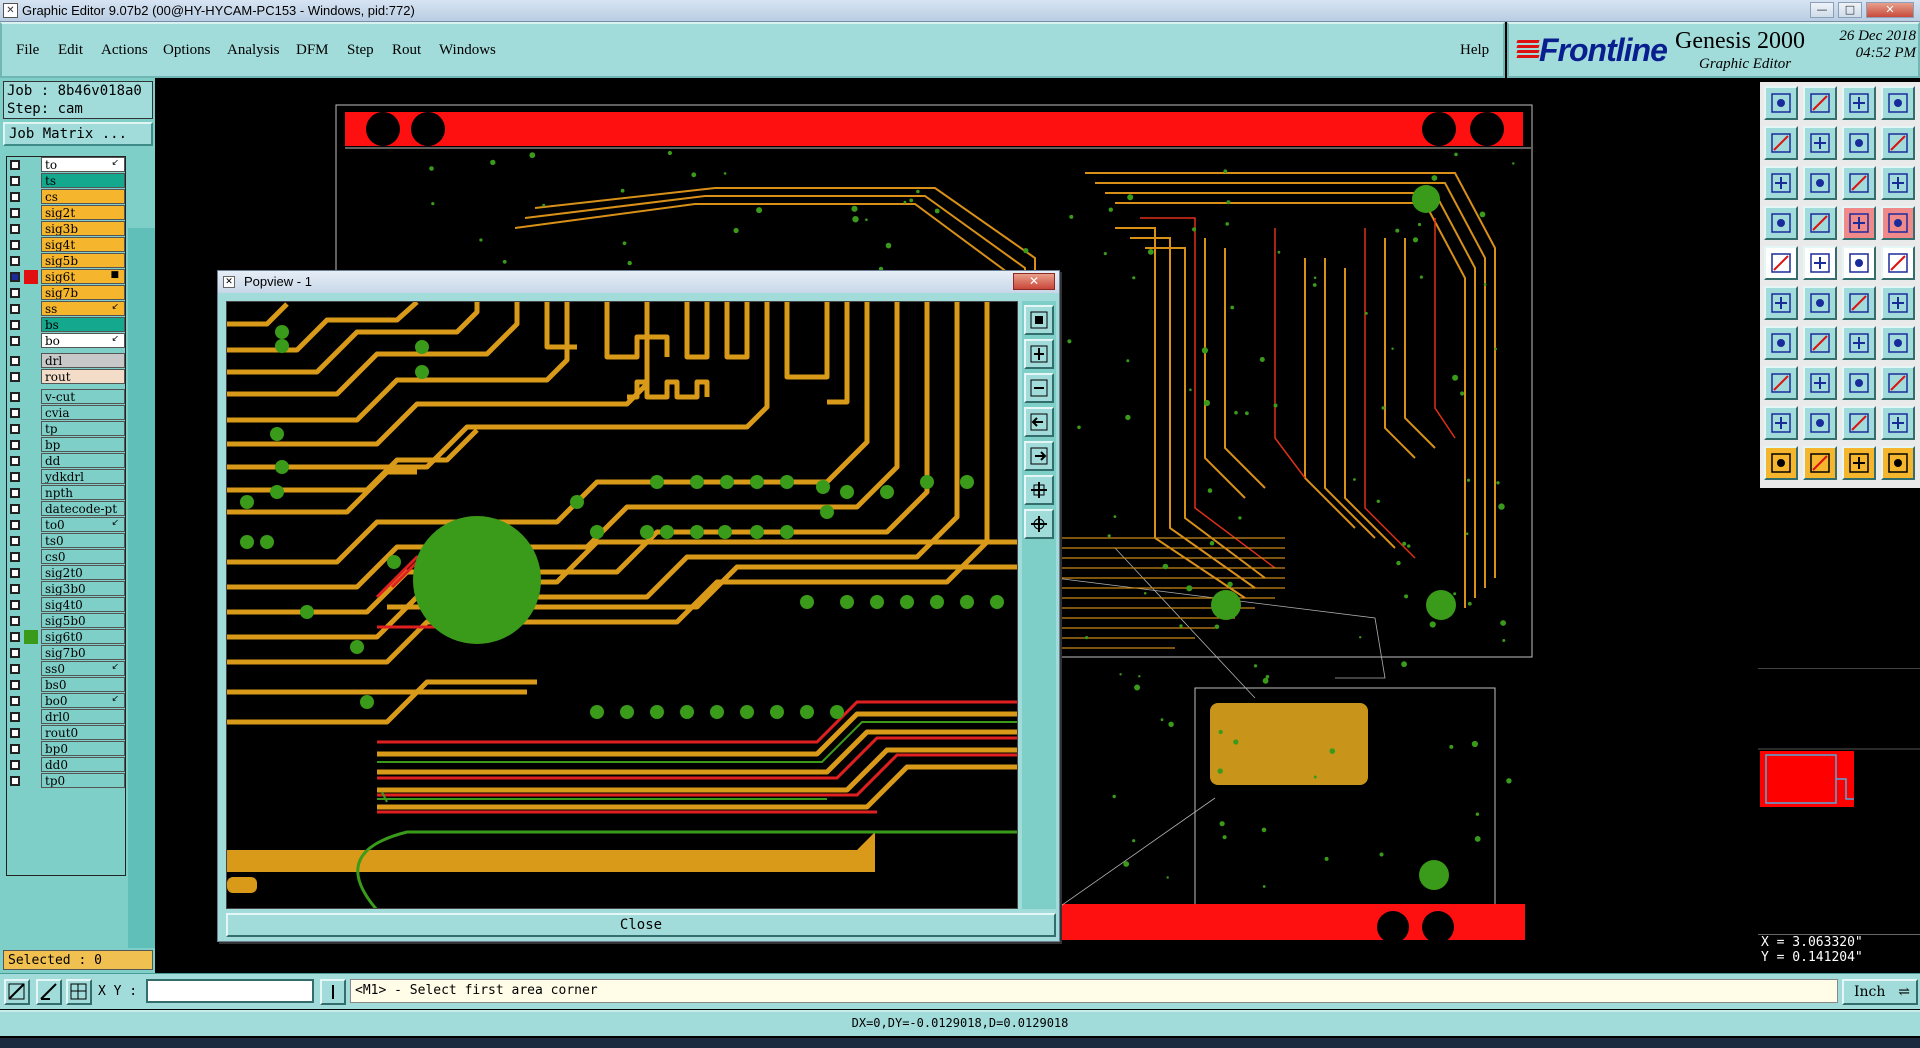  Describe the element at coordinates (1039, 524) in the screenshot. I see `zoom-window-icon` at that location.